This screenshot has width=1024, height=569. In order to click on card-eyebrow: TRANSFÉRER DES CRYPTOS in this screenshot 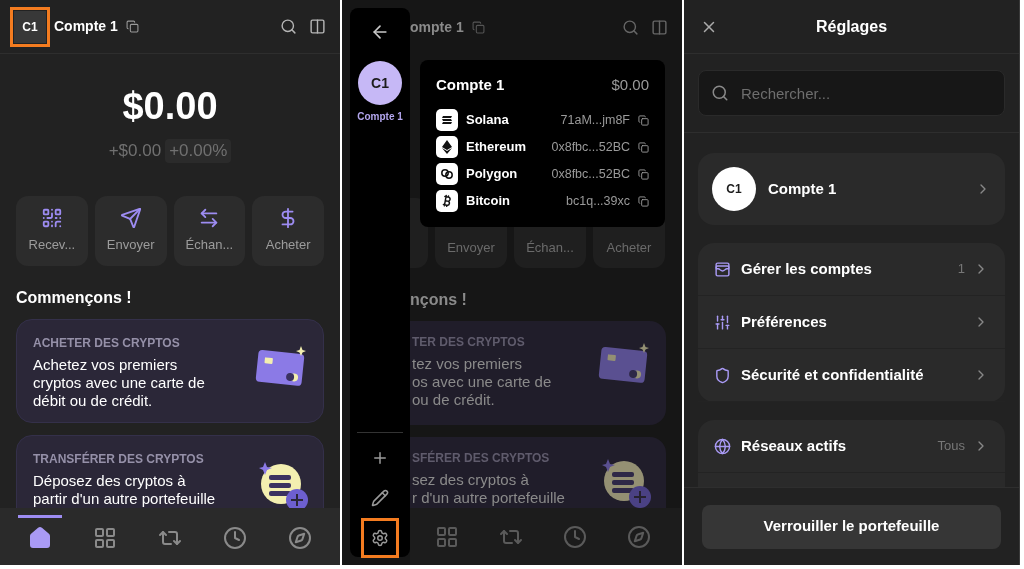, I will do `click(119, 459)`.